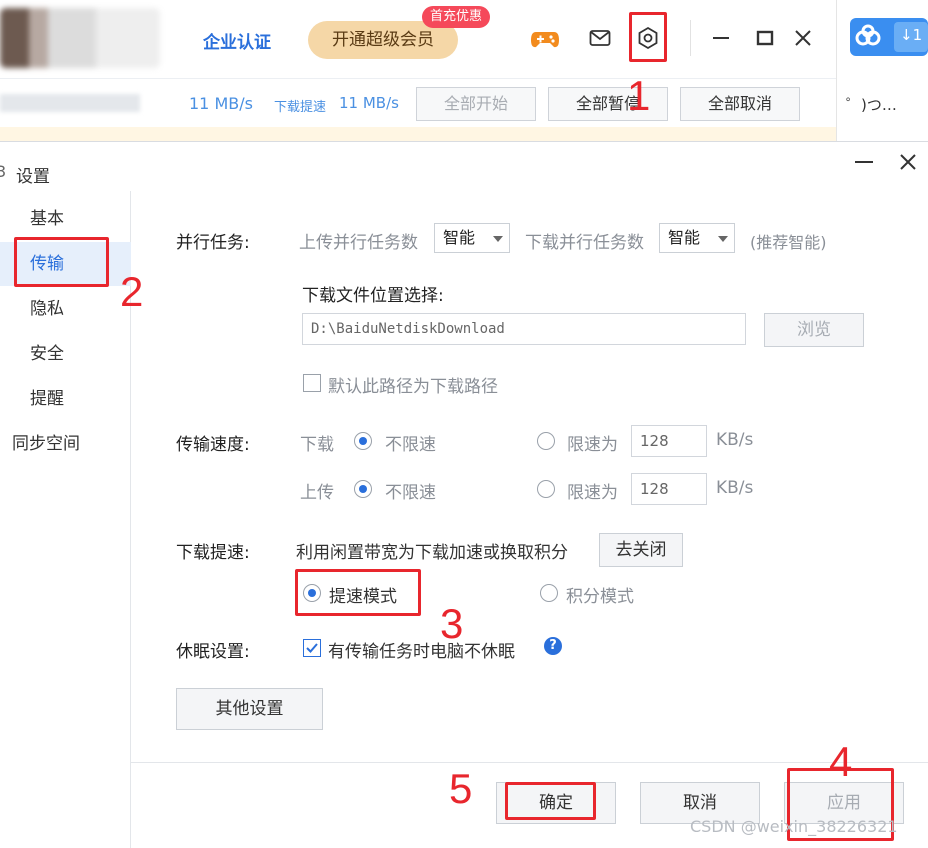 This screenshot has height=848, width=928. I want to click on upload-limit-unit: KB/s, so click(735, 488).